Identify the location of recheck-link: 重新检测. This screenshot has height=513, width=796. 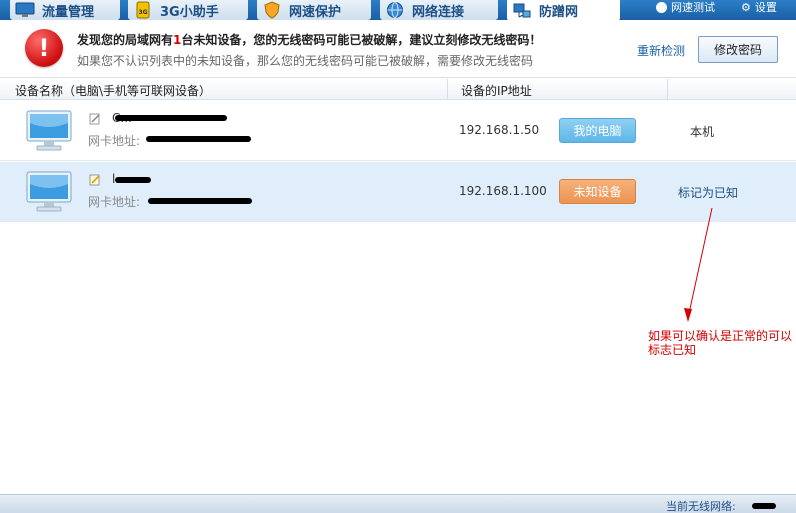
(661, 50).